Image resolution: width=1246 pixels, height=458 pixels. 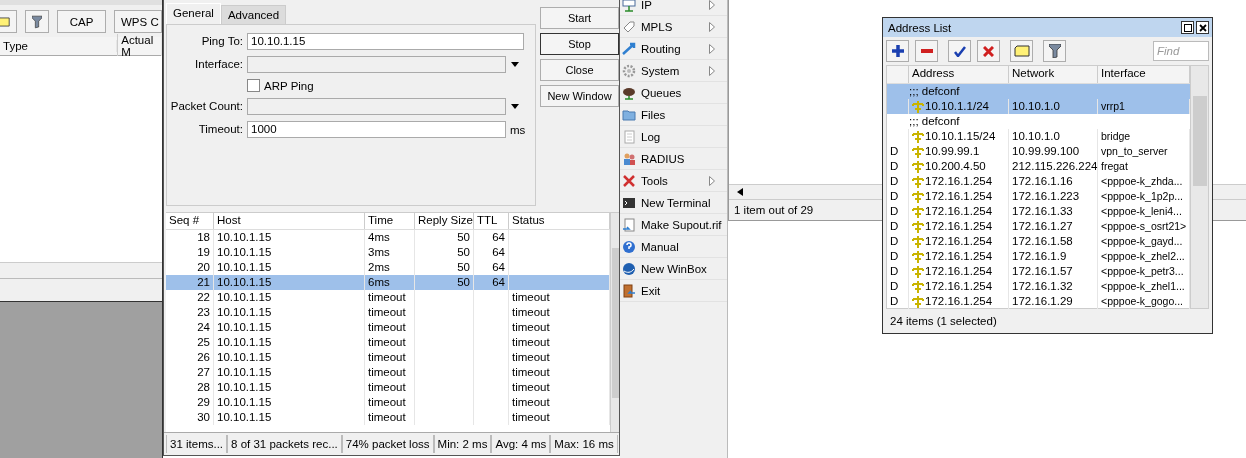 What do you see at coordinates (253, 85) in the screenshot?
I see `checkbox` at bounding box center [253, 85].